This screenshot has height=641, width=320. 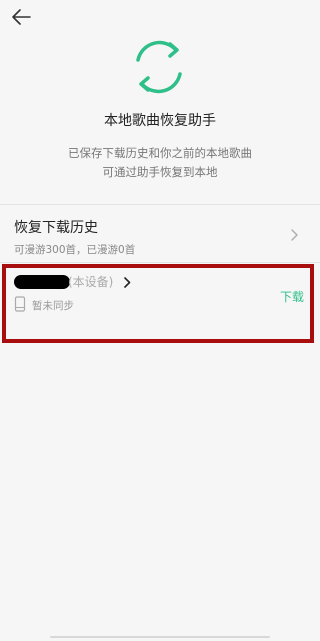 What do you see at coordinates (20, 304) in the screenshot?
I see `phone-icon` at bounding box center [20, 304].